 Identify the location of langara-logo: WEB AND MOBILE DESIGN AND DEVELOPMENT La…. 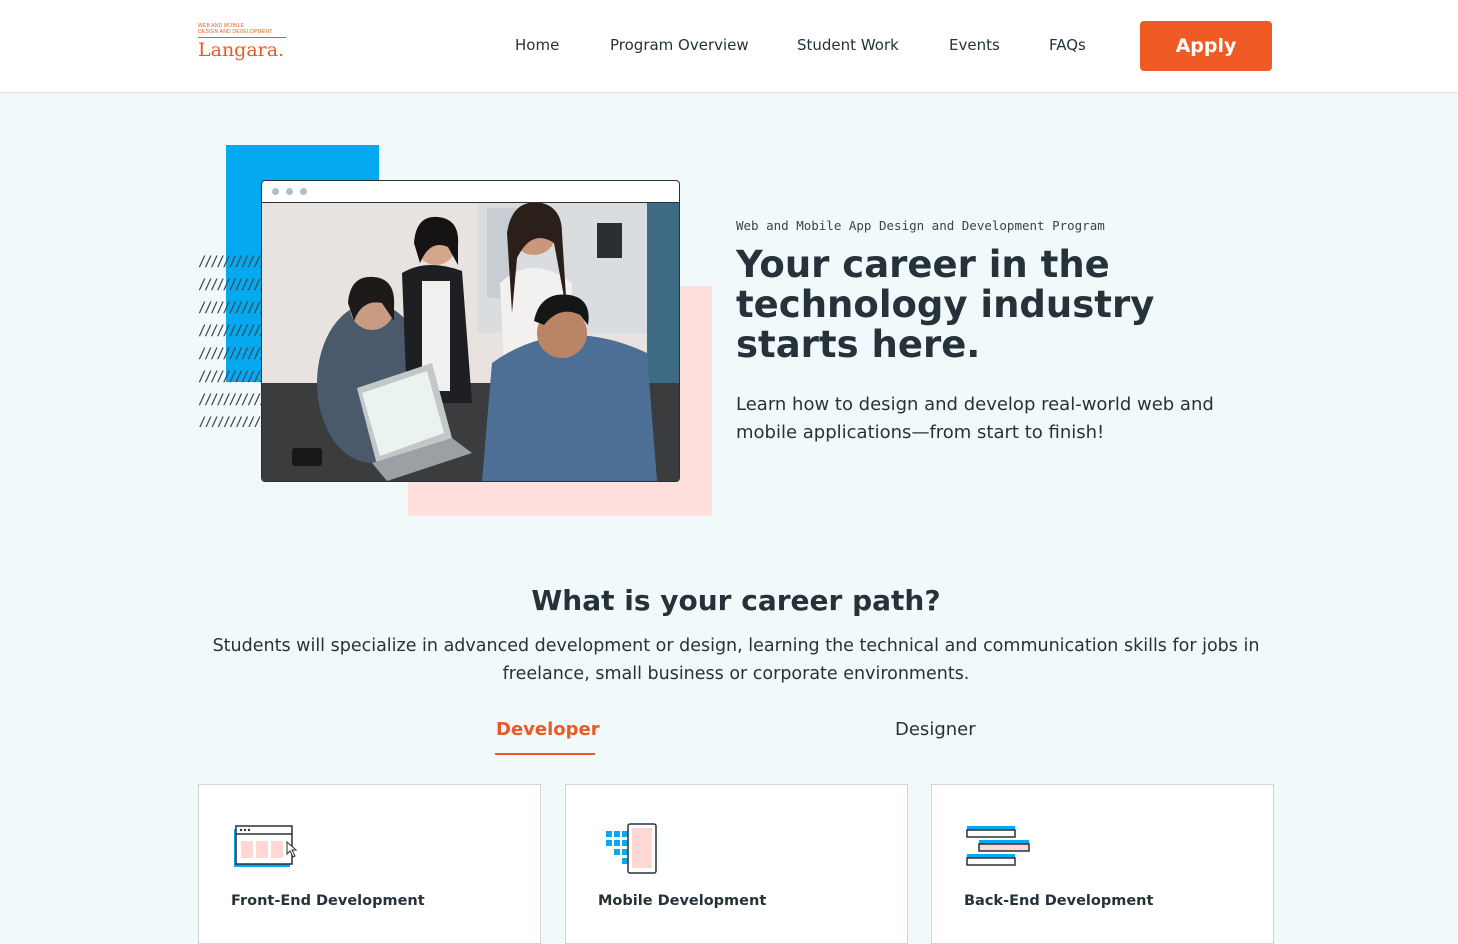
(244, 42).